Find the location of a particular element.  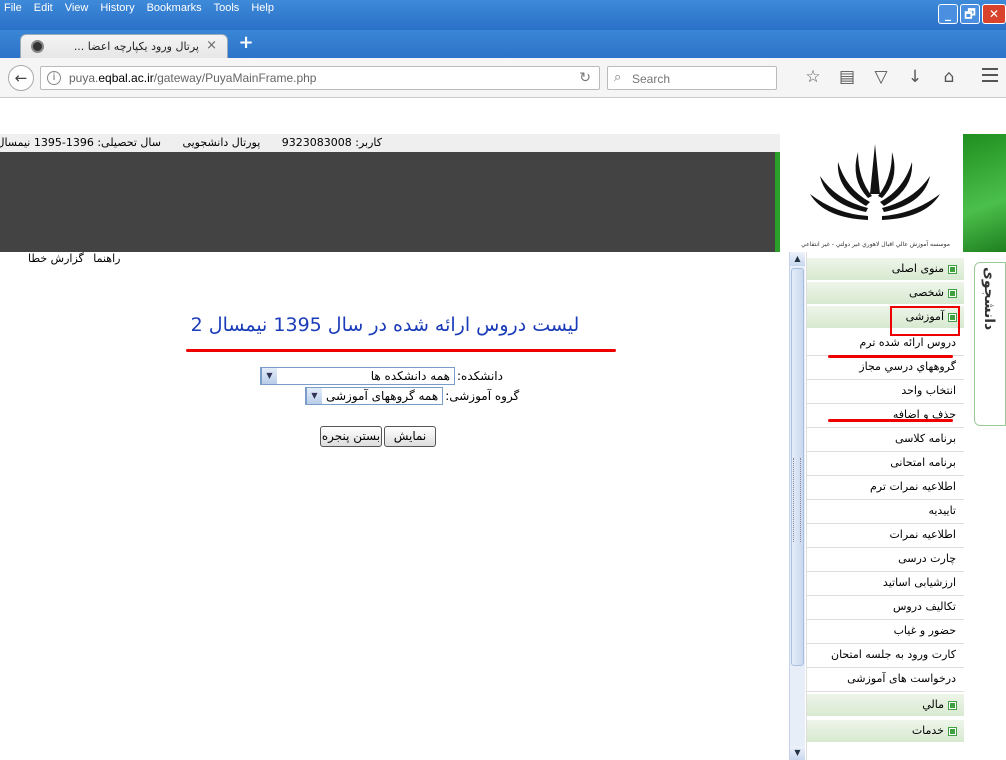

menu-view: View is located at coordinates (77, 8).